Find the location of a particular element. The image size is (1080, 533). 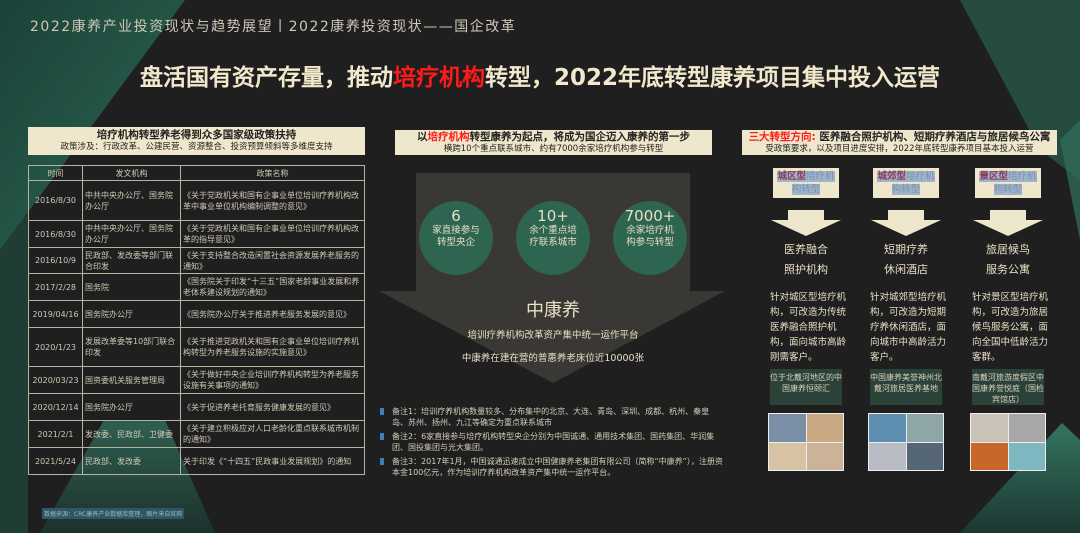

type-name: 城郊型 is located at coordinates (891, 176).